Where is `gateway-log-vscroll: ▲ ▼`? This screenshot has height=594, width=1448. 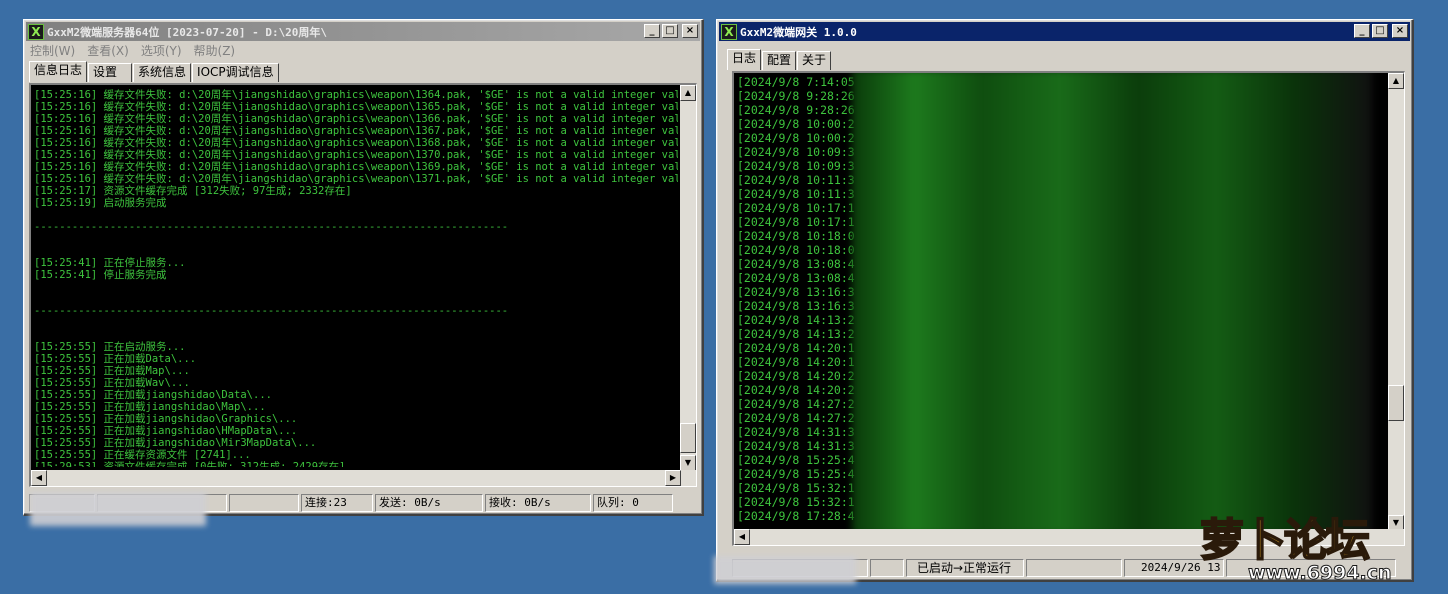
gateway-log-vscroll: ▲ ▼ is located at coordinates (1396, 302).